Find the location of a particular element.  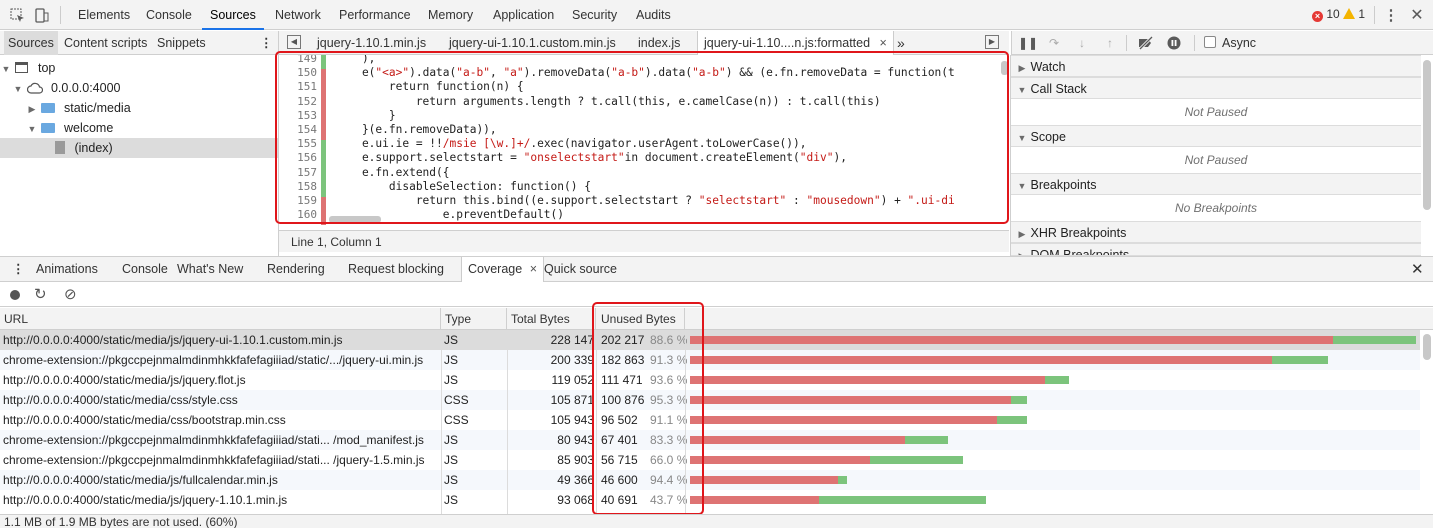

tree-item-index: (index) is located at coordinates (139, 148).